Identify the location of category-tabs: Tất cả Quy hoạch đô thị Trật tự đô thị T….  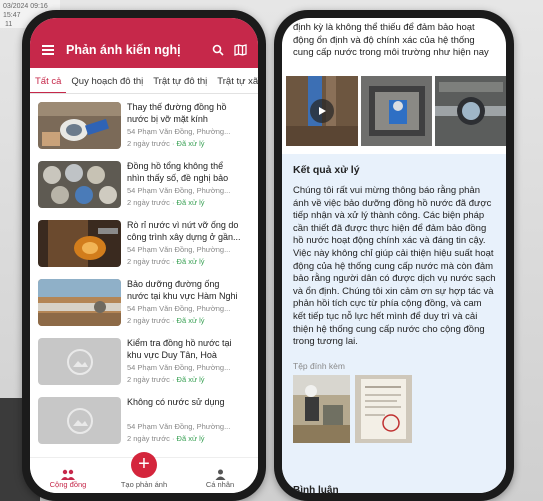
(144, 81).